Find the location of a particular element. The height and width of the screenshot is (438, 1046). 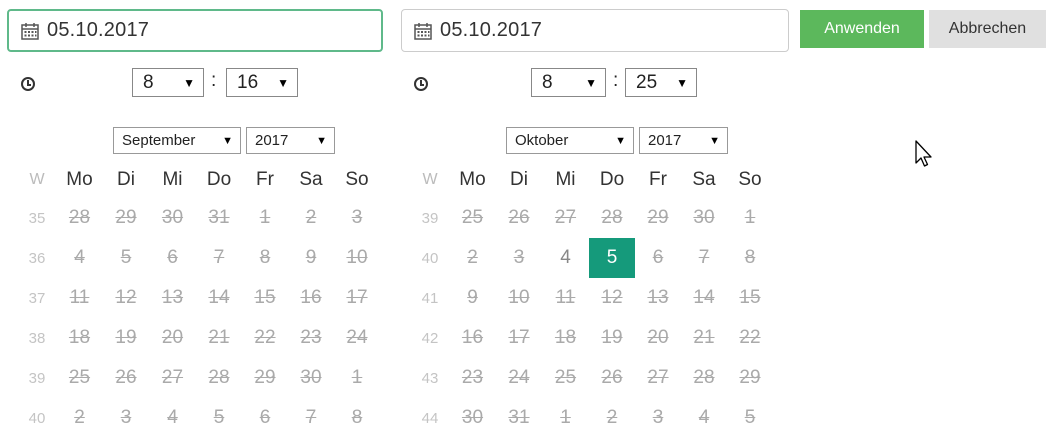

start-month-select: September ▼ is located at coordinates (177, 140).